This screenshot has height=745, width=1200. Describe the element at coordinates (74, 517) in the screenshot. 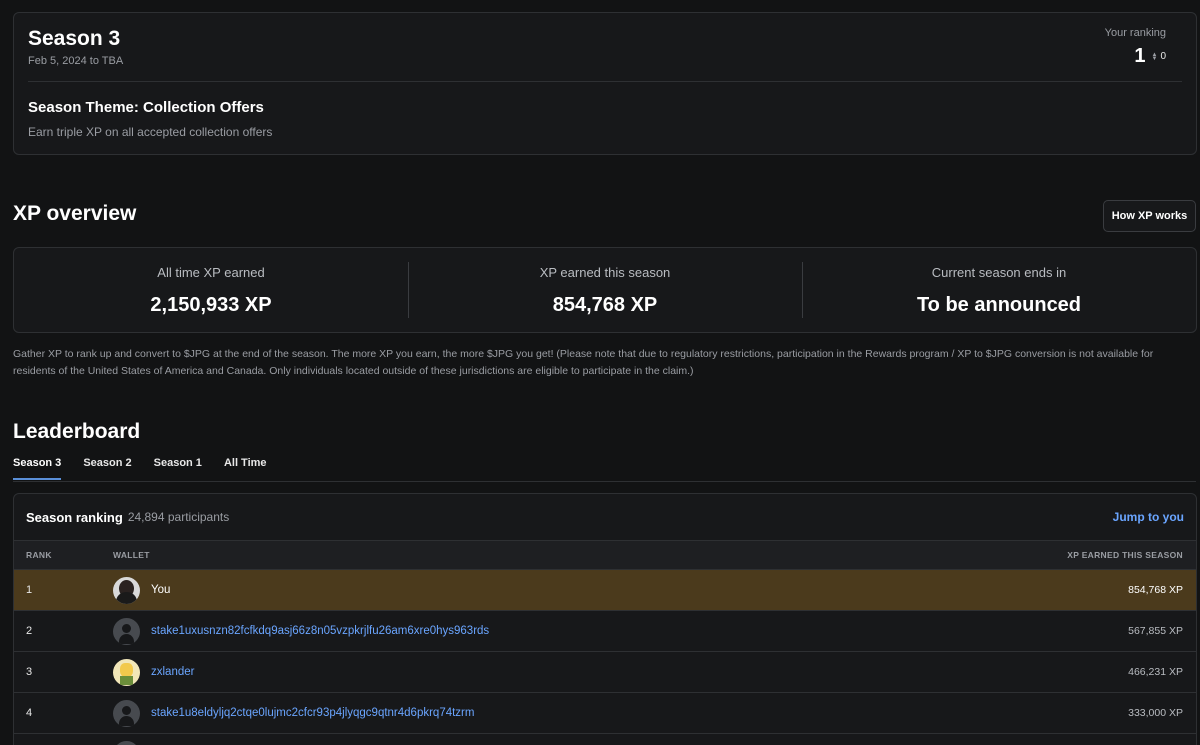

I see `ranking-title: Season ranking` at that location.